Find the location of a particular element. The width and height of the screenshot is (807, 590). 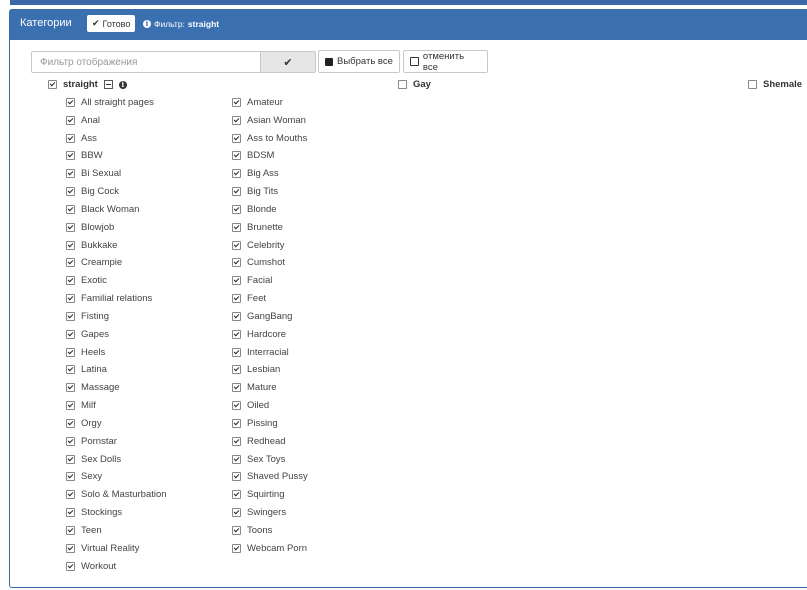

list-item: Lesbian is located at coordinates (256, 369).